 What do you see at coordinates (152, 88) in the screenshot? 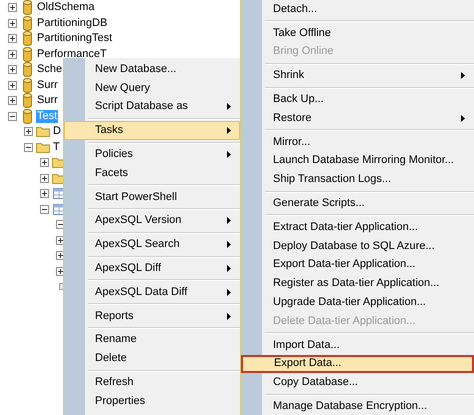
I see `menu-item: New Query` at bounding box center [152, 88].